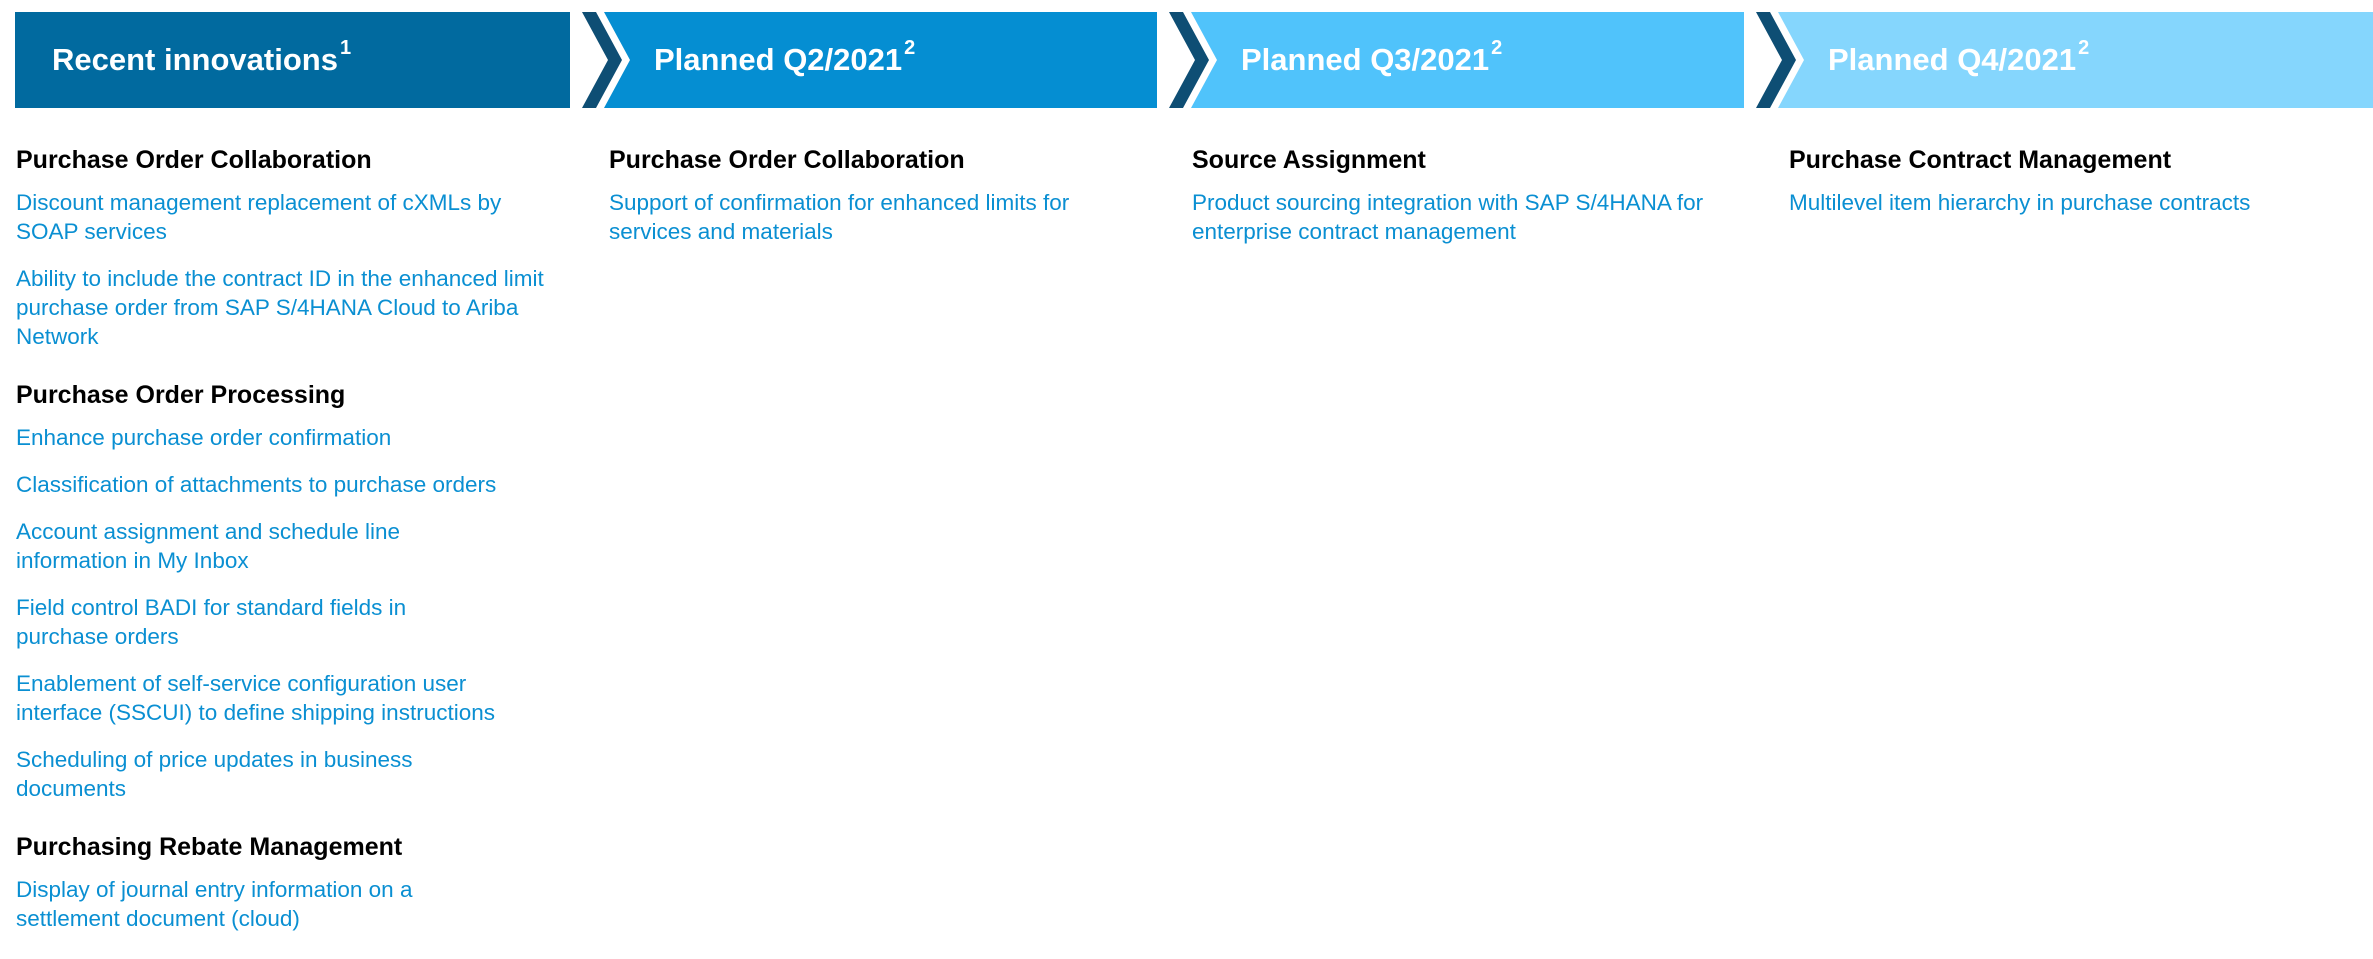 Image resolution: width=2373 pixels, height=959 pixels. Describe the element at coordinates (1309, 160) in the screenshot. I see `section-title: Source Assignment` at that location.